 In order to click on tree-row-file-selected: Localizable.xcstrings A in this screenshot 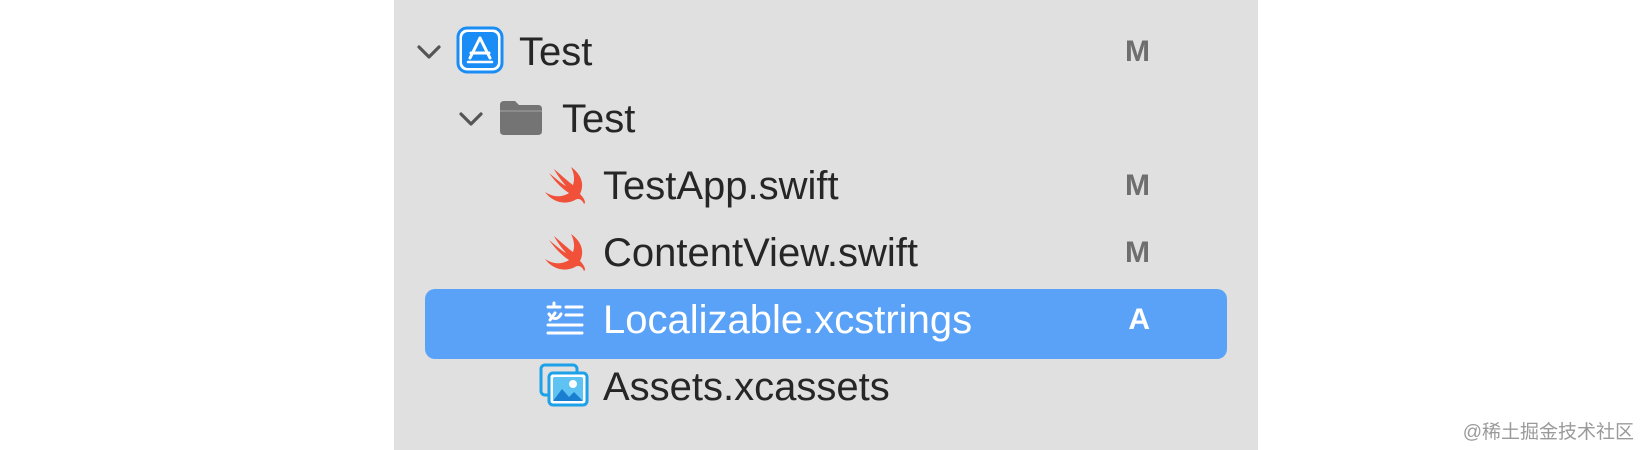, I will do `click(826, 324)`.